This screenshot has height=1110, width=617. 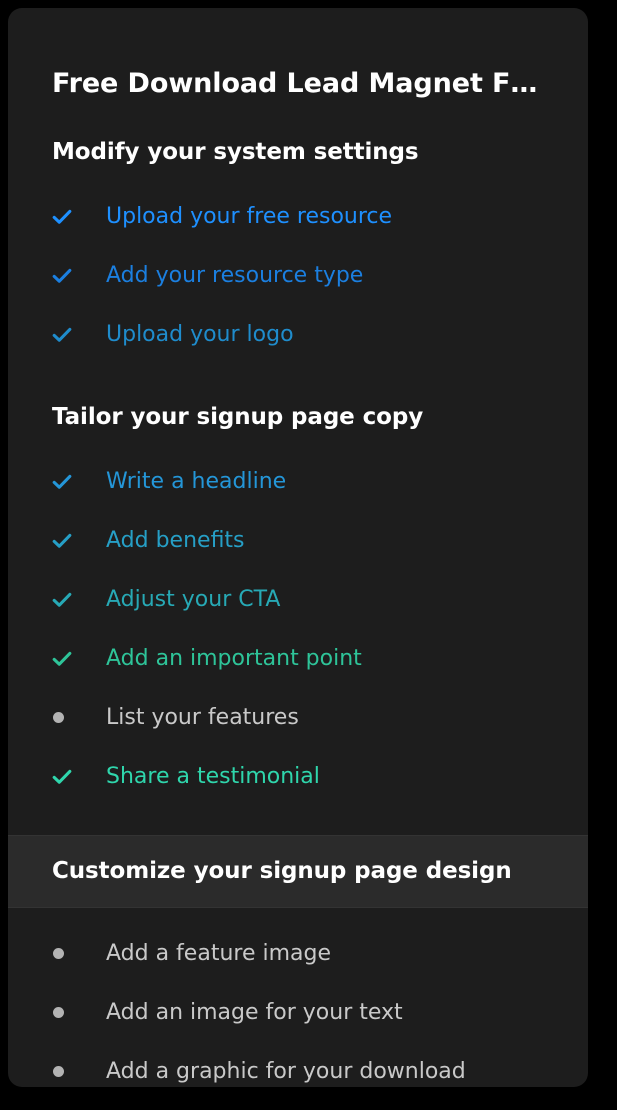 I want to click on checklist-item: Add an important point, so click(x=298, y=658).